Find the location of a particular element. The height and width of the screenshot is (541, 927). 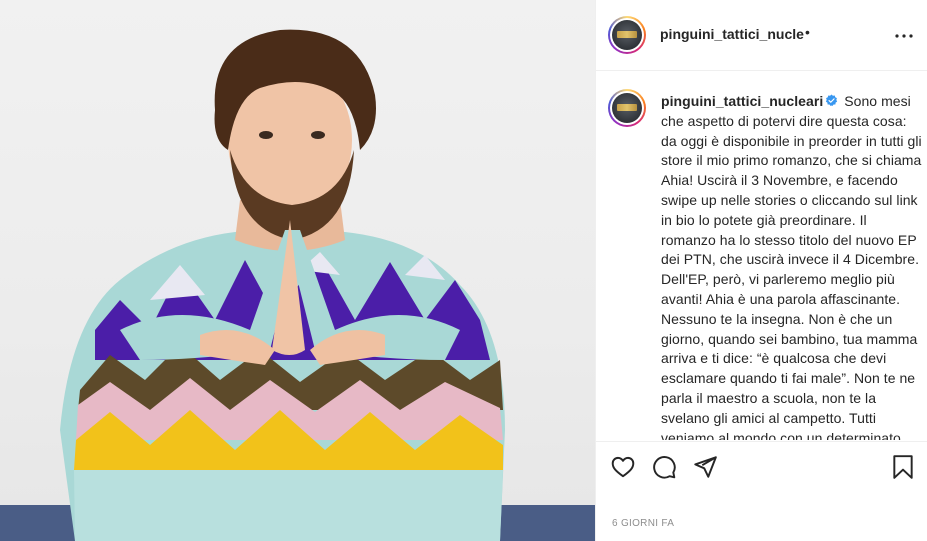

header-avatar is located at coordinates (627, 35).